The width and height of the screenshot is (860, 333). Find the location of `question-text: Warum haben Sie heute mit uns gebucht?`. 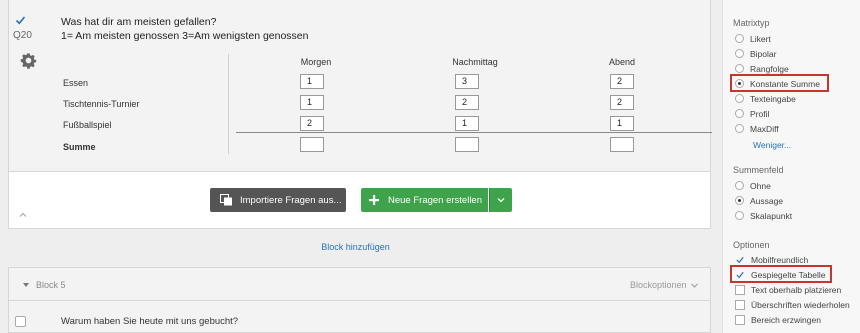

question-text: Warum haben Sie heute mit uns gebucht? is located at coordinates (149, 321).